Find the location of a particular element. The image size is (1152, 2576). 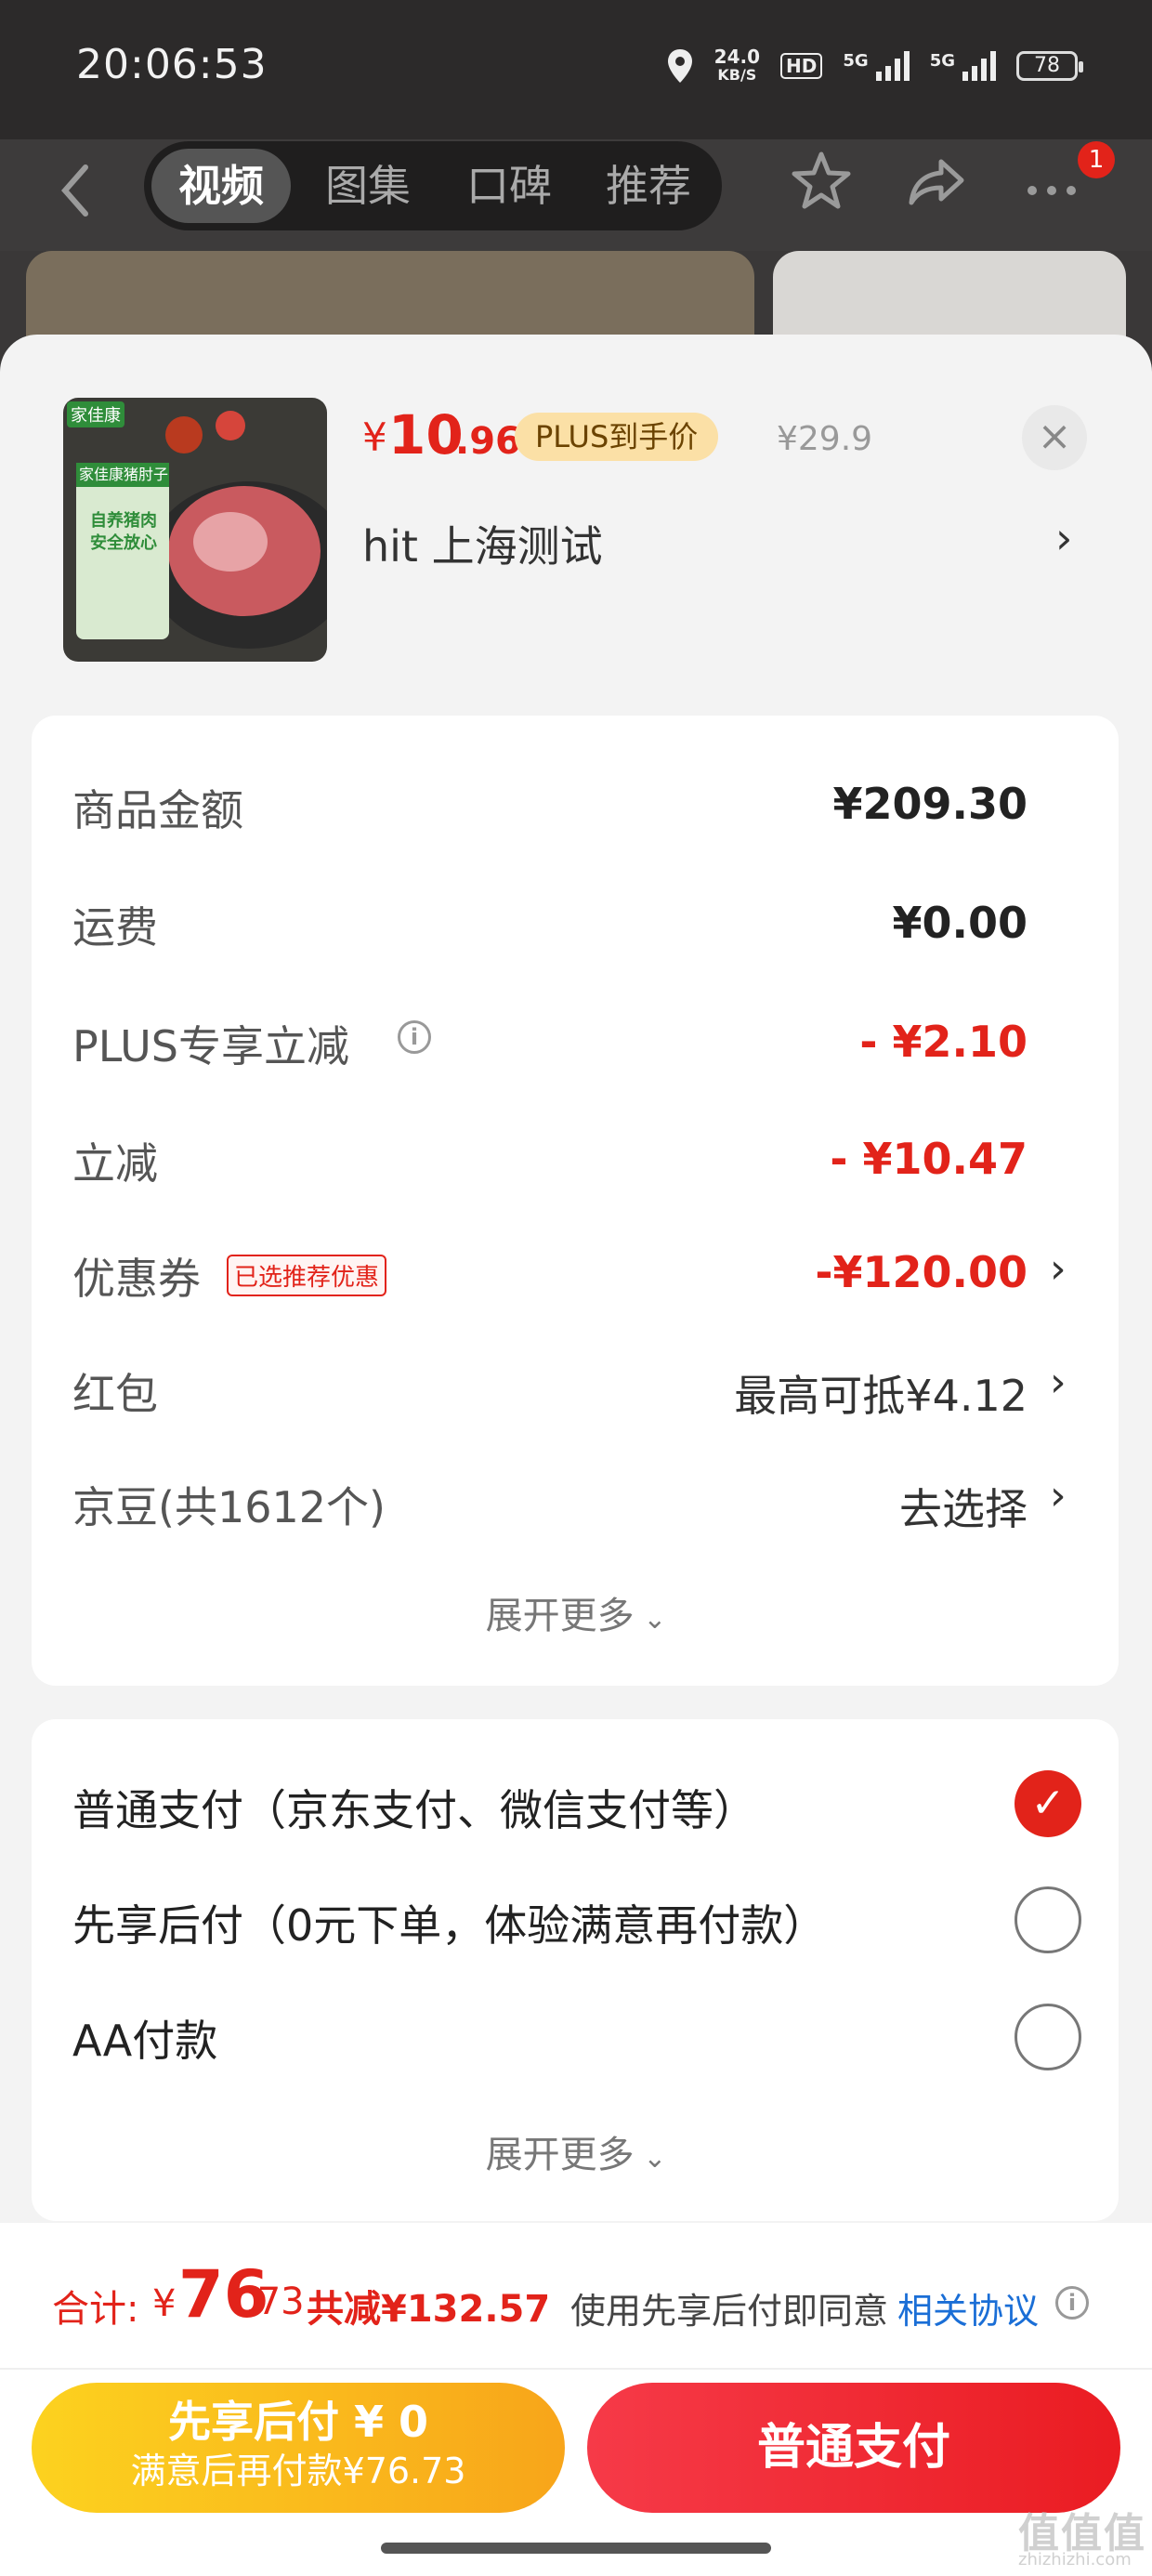

signal-2-label: 5G is located at coordinates (942, 61).